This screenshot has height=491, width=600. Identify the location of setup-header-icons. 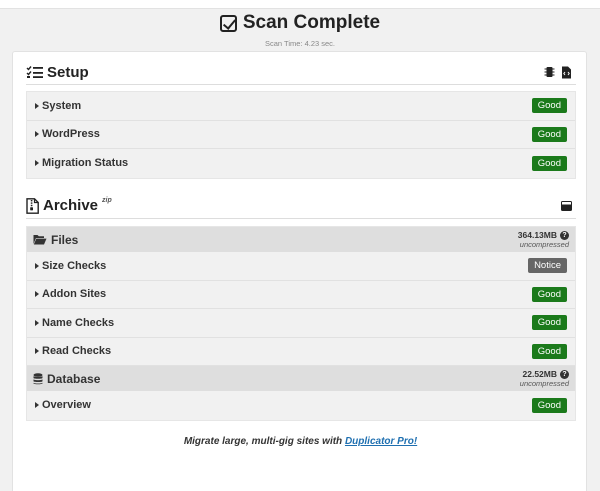
(560, 72).